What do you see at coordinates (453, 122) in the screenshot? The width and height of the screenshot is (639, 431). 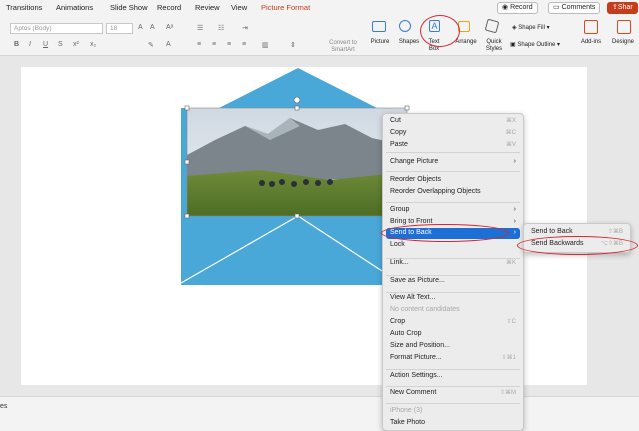 I see `menu-item-cut: Cut ⌘X` at bounding box center [453, 122].